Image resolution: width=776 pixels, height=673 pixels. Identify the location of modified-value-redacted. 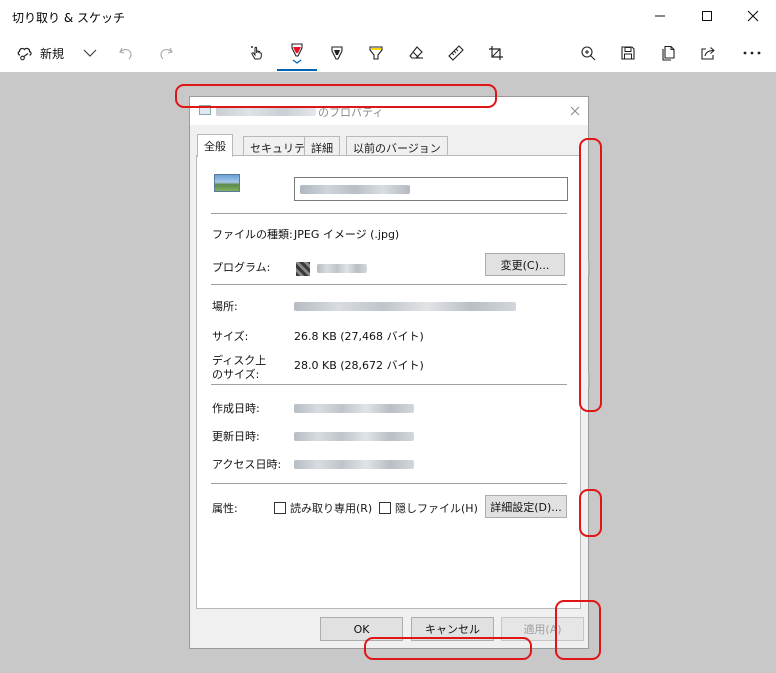
(354, 436).